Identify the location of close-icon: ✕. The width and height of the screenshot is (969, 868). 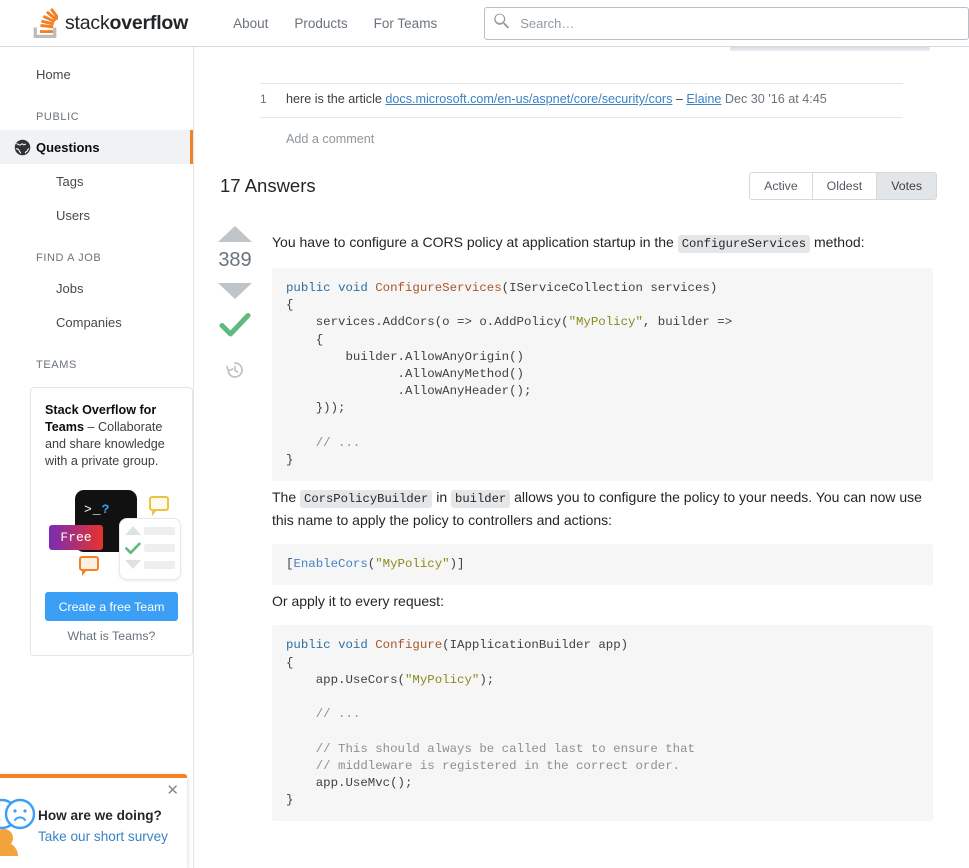
(172, 790).